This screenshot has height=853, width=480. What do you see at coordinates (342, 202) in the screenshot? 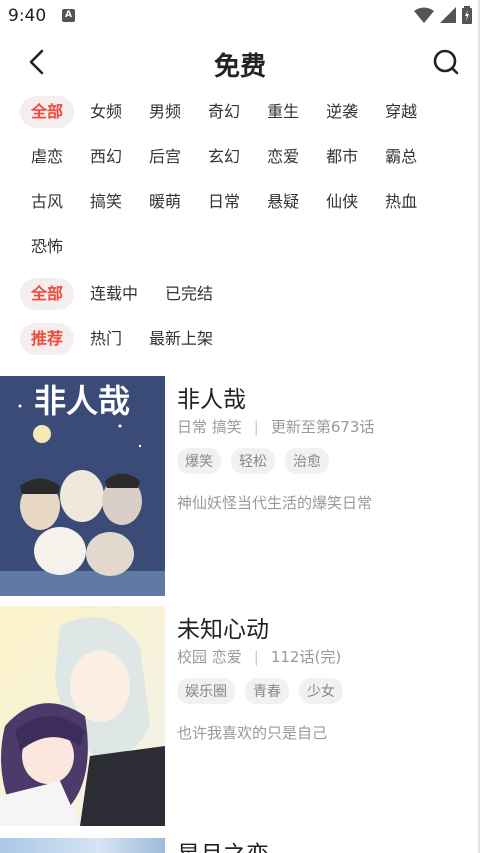
I see `category-chip: 仙侠` at bounding box center [342, 202].